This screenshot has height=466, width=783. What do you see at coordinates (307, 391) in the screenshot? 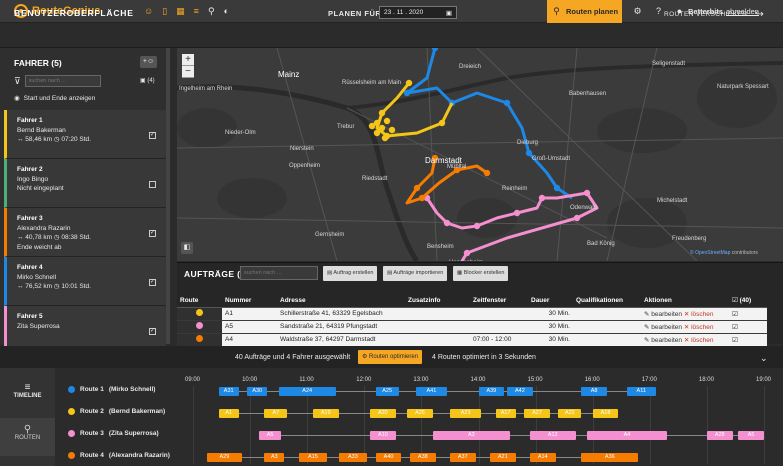
I see `order-block: A24` at bounding box center [307, 391].